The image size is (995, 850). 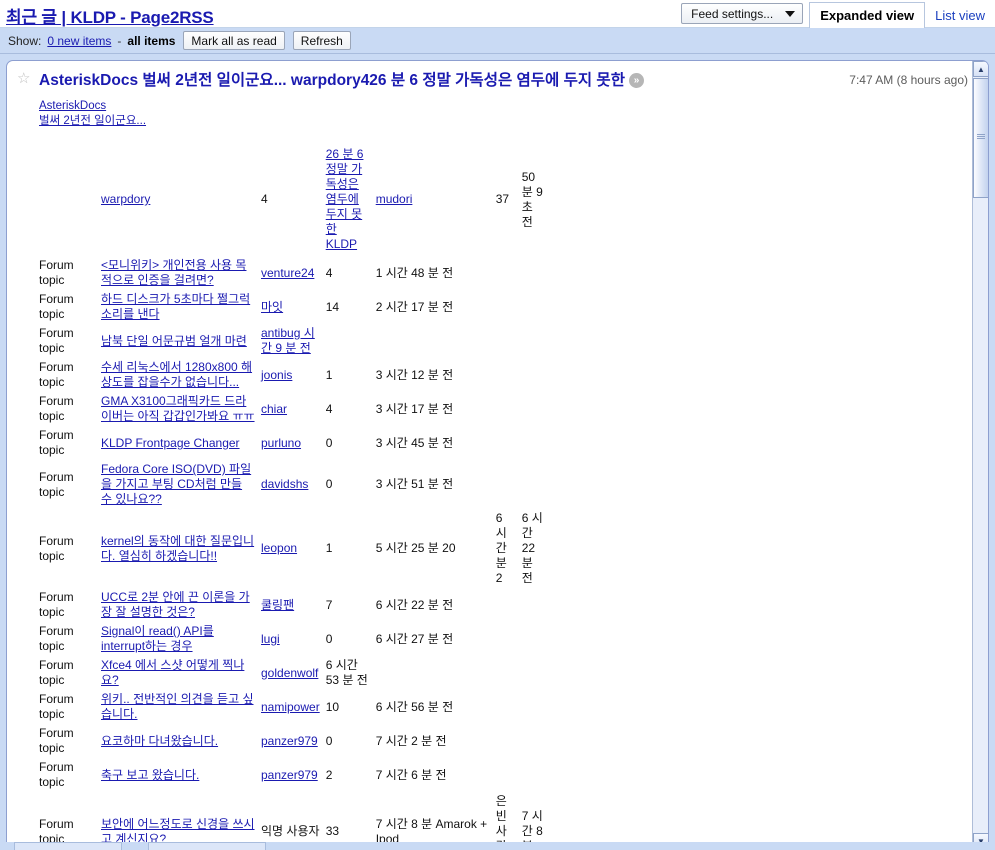 I want to click on cell-author: antibug 시간 9 분 전, so click(x=293, y=341).